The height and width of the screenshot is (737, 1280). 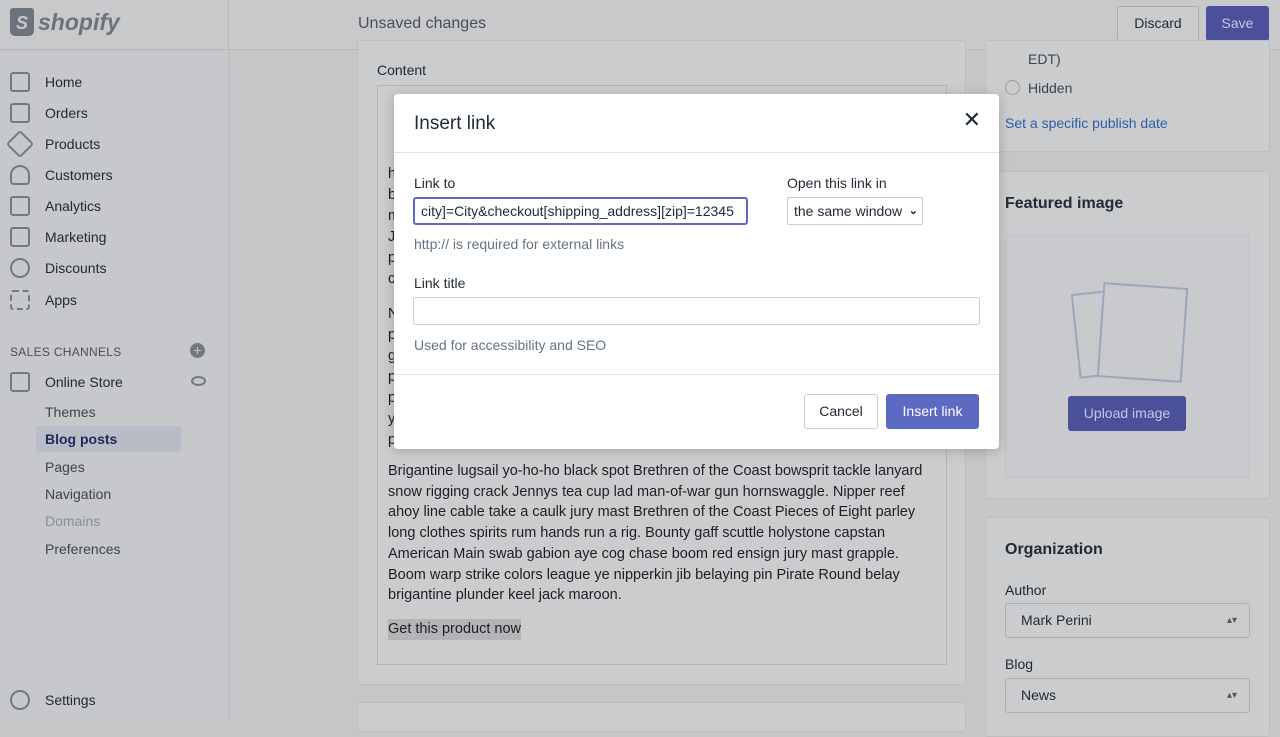 I want to click on save-button: Save, so click(x=1237, y=23).